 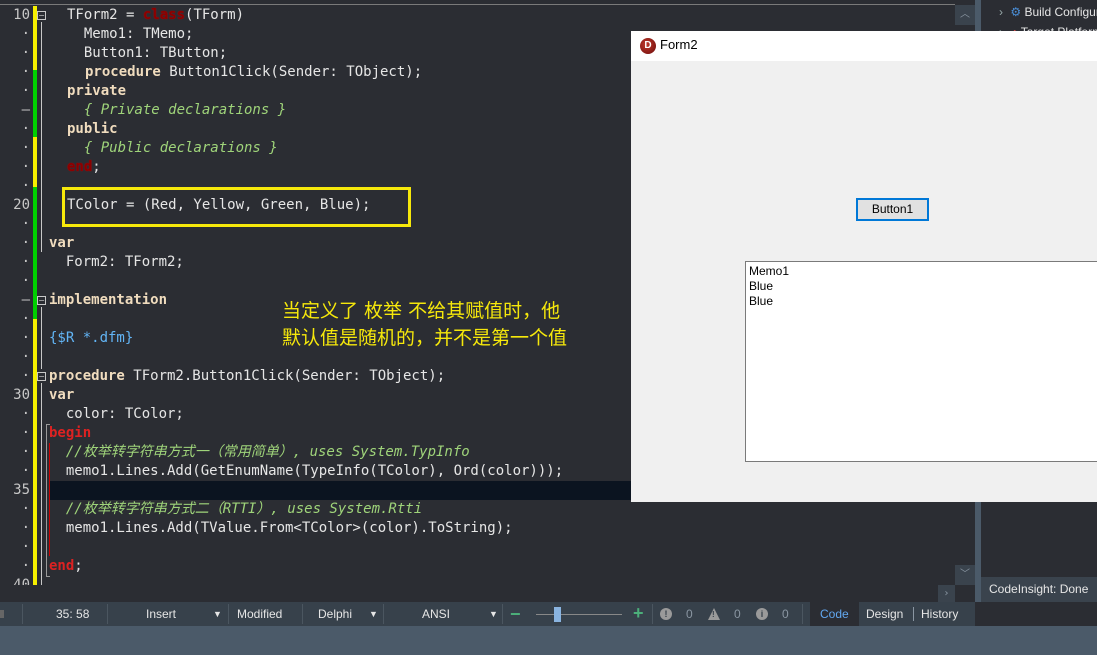 What do you see at coordinates (666, 614) in the screenshot?
I see `error-icon: !` at bounding box center [666, 614].